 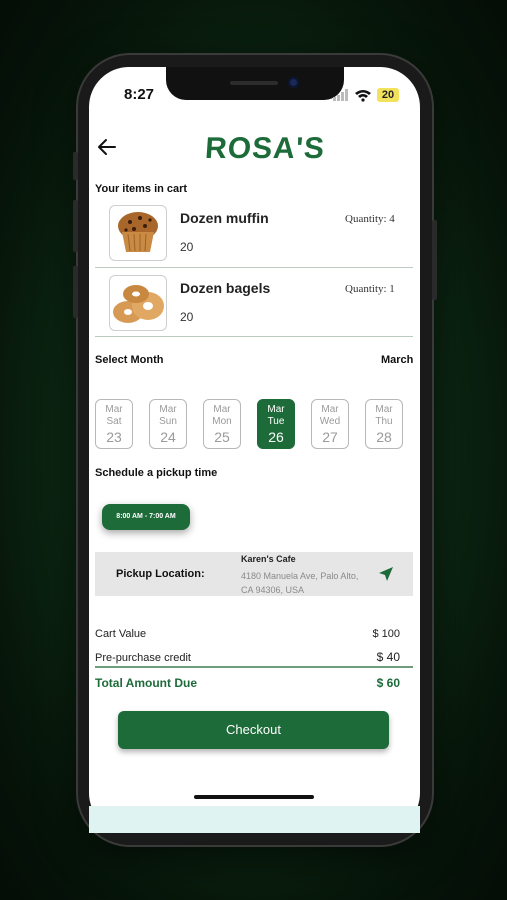 I want to click on brand-logo: ROSA'S, so click(x=265, y=148).